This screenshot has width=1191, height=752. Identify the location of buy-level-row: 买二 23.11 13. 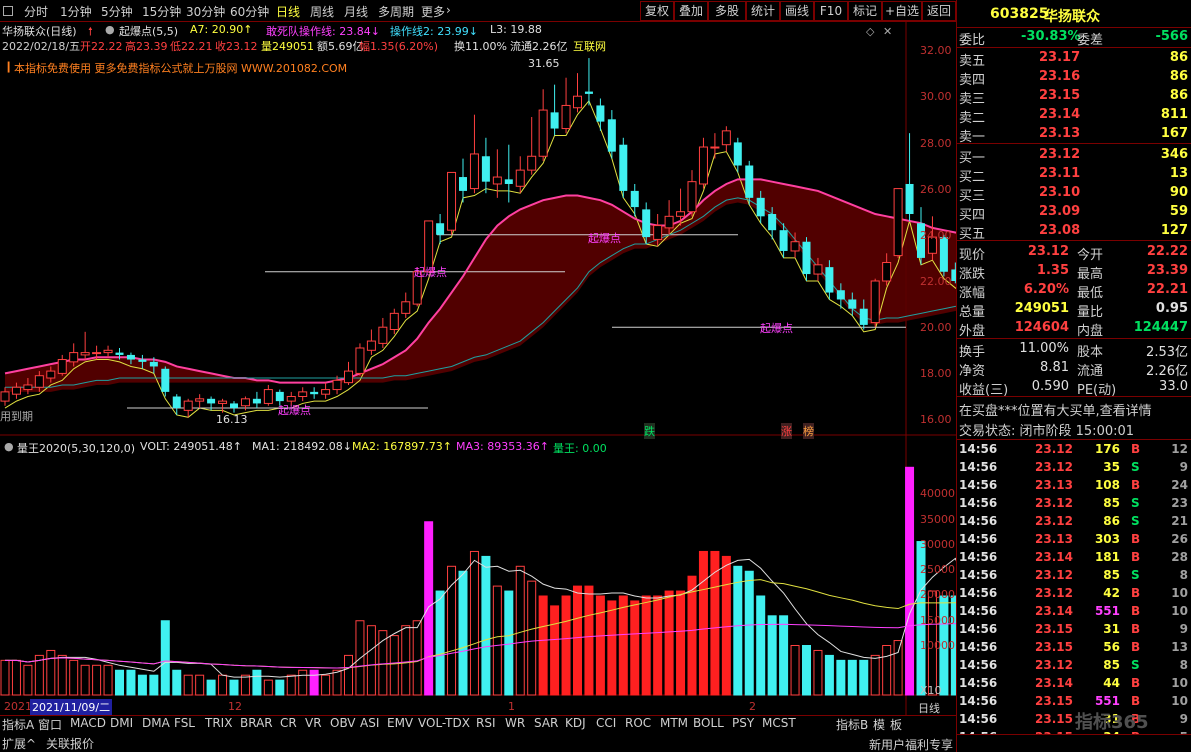
(1074, 175).